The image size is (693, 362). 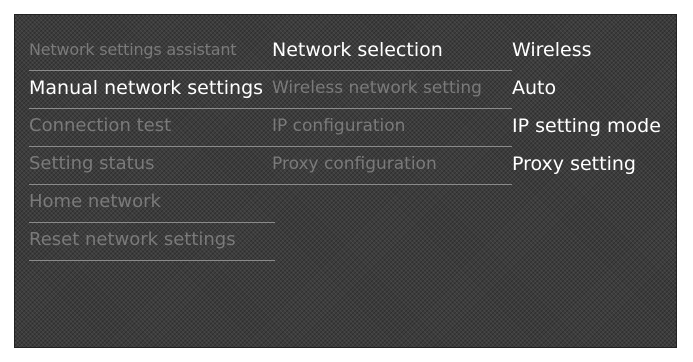 What do you see at coordinates (152, 128) in the screenshot?
I see `menu-item-connection-test: Connection test` at bounding box center [152, 128].